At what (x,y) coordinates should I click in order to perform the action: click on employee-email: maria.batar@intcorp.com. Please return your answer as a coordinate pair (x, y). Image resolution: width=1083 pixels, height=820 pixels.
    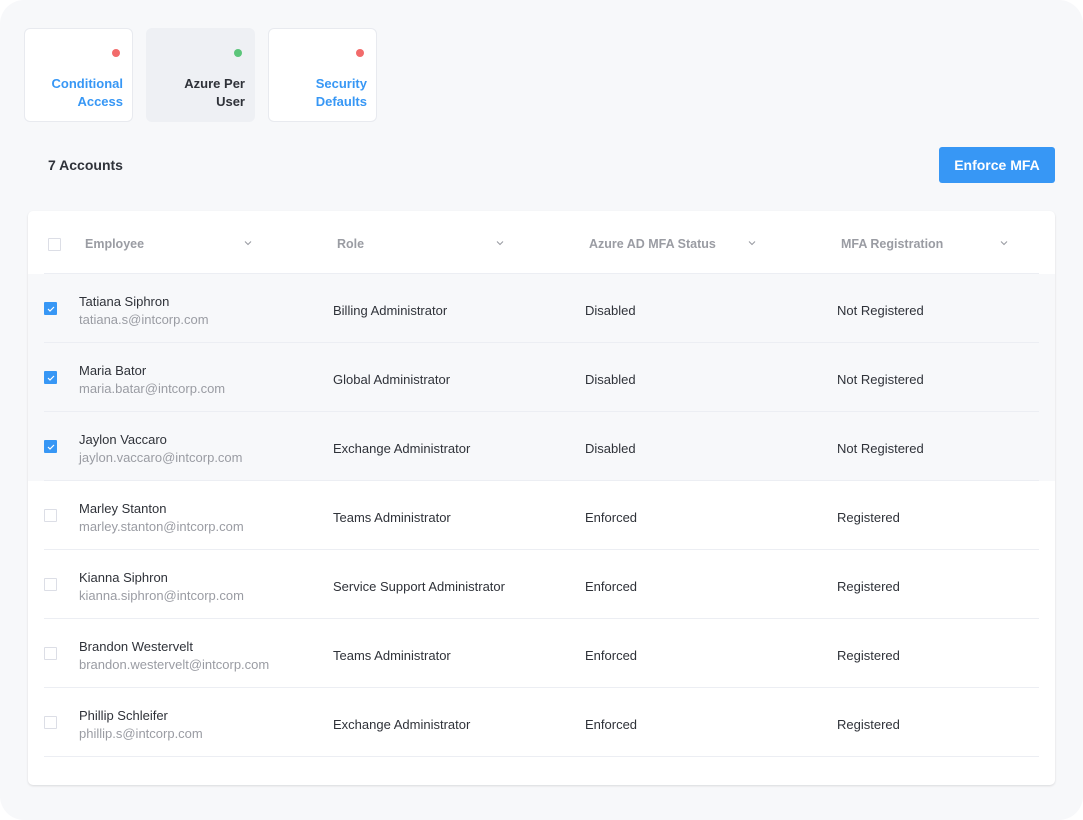
    Looking at the image, I should click on (152, 388).